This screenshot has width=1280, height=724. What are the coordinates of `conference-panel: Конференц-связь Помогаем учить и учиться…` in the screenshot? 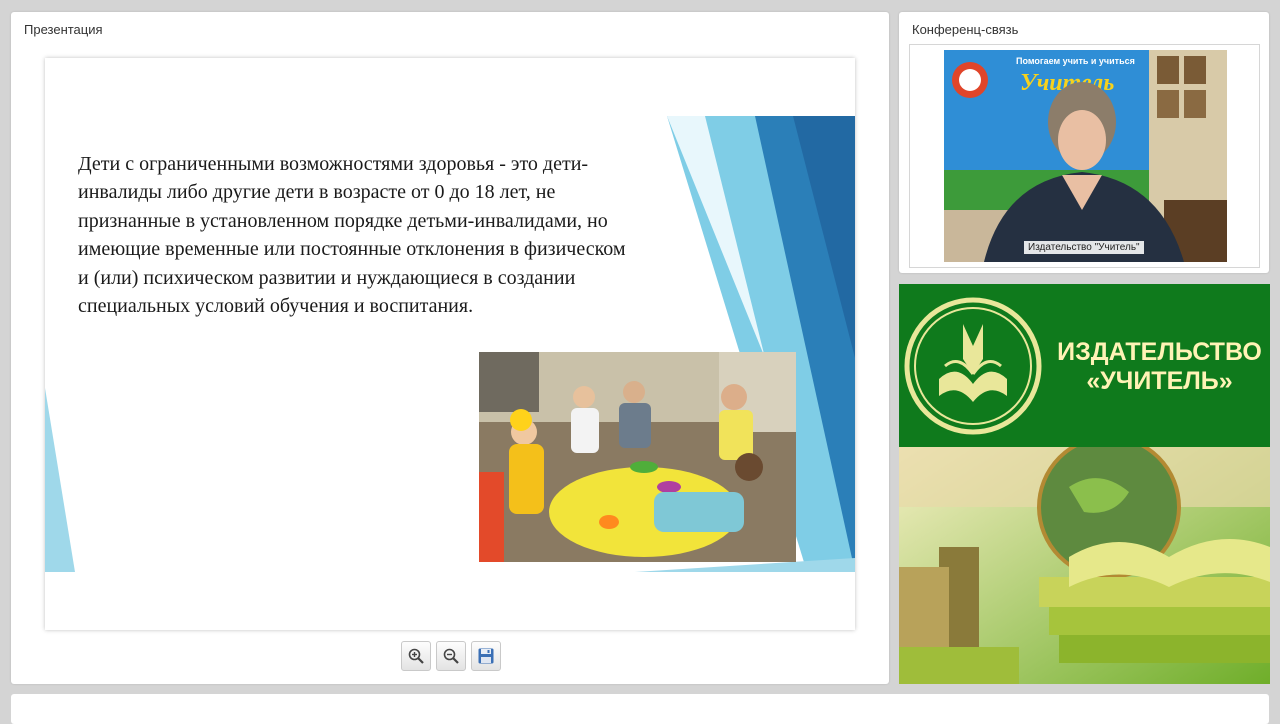 It's located at (1084, 142).